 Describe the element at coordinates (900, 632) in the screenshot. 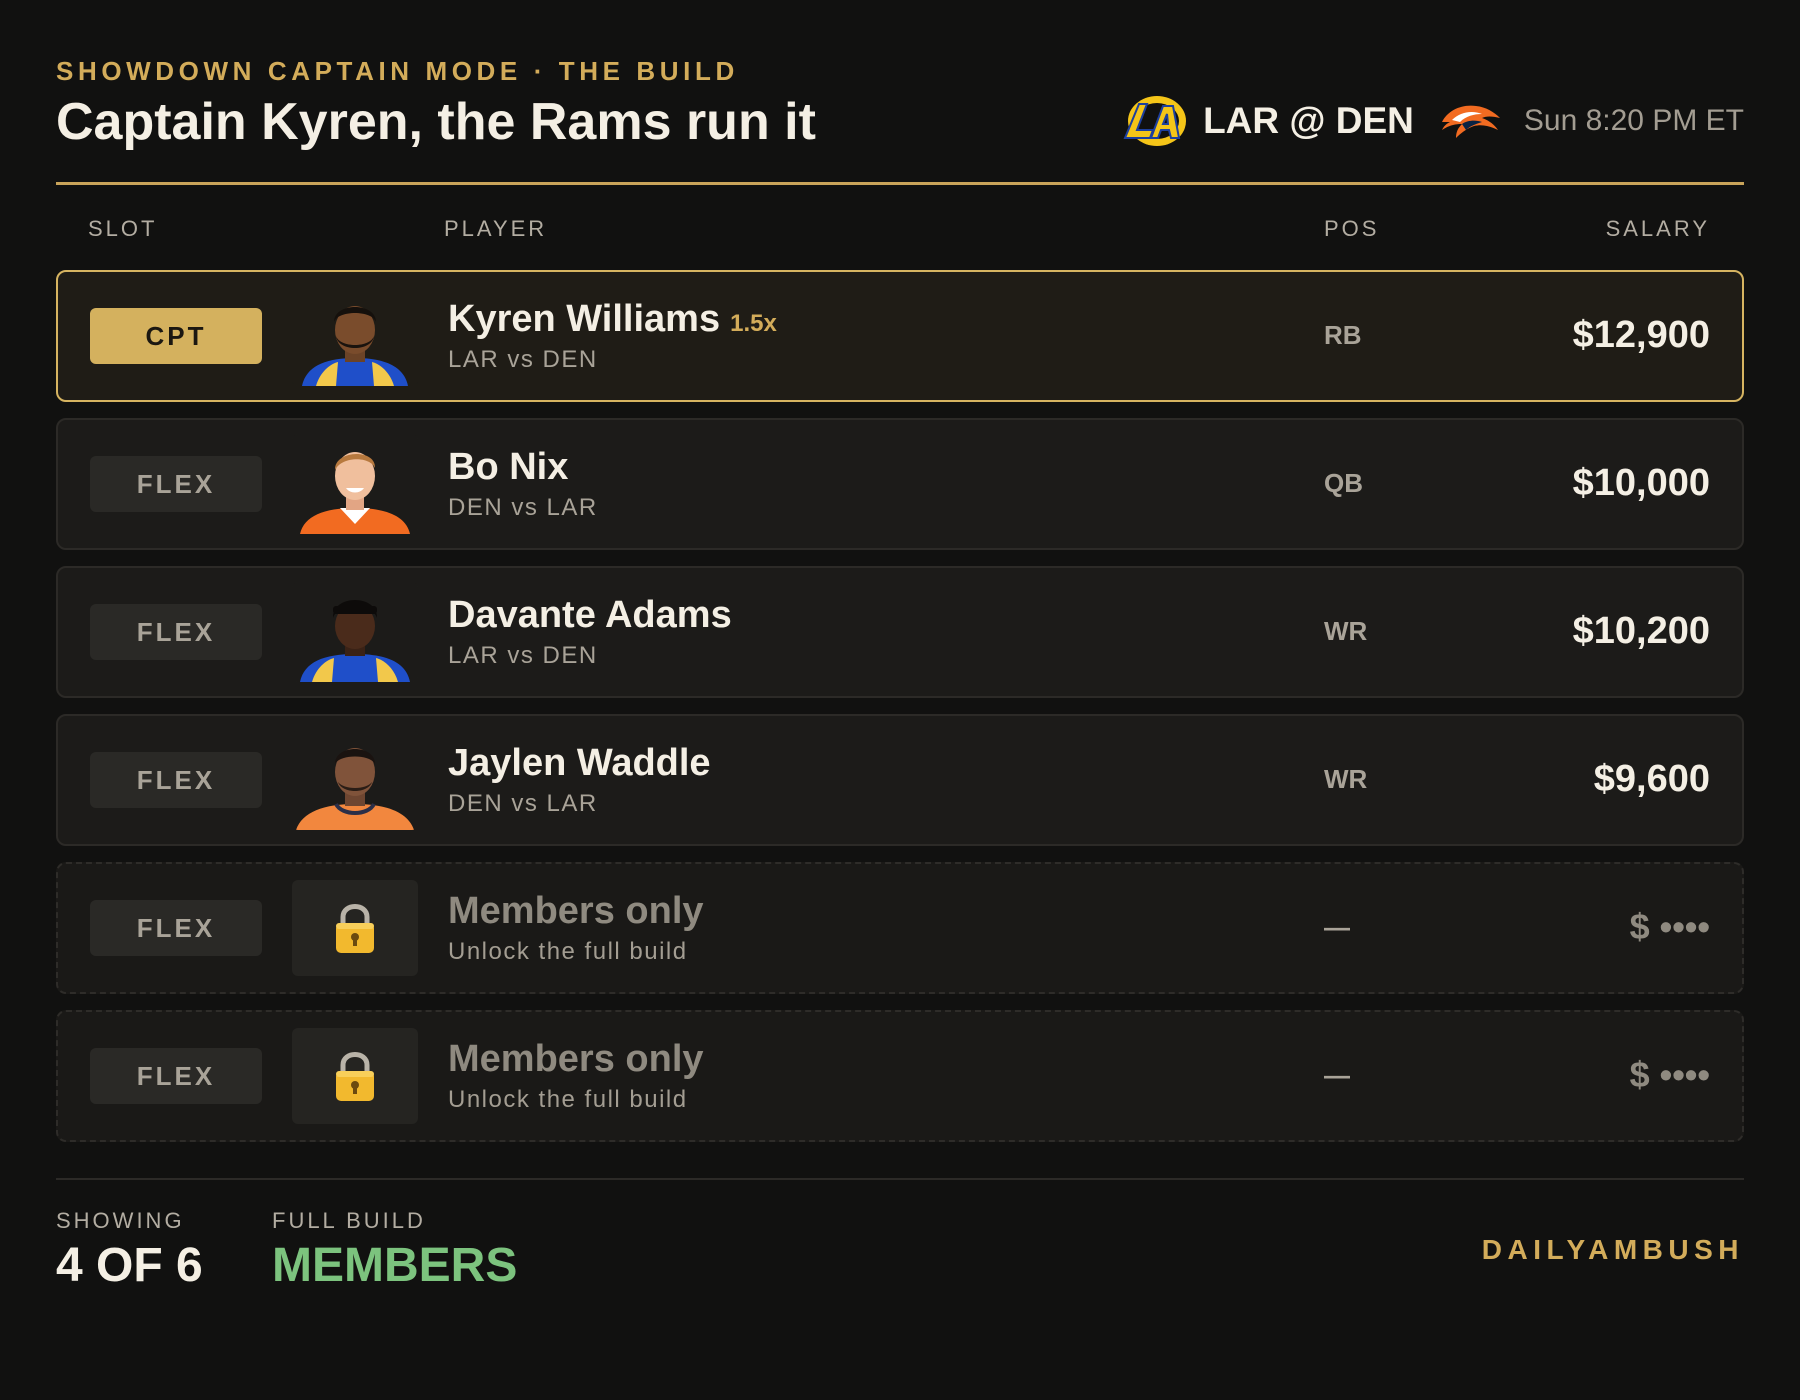

I see `table-row: FLEX Davante Adams LAR vs DEN WR $10,200` at that location.